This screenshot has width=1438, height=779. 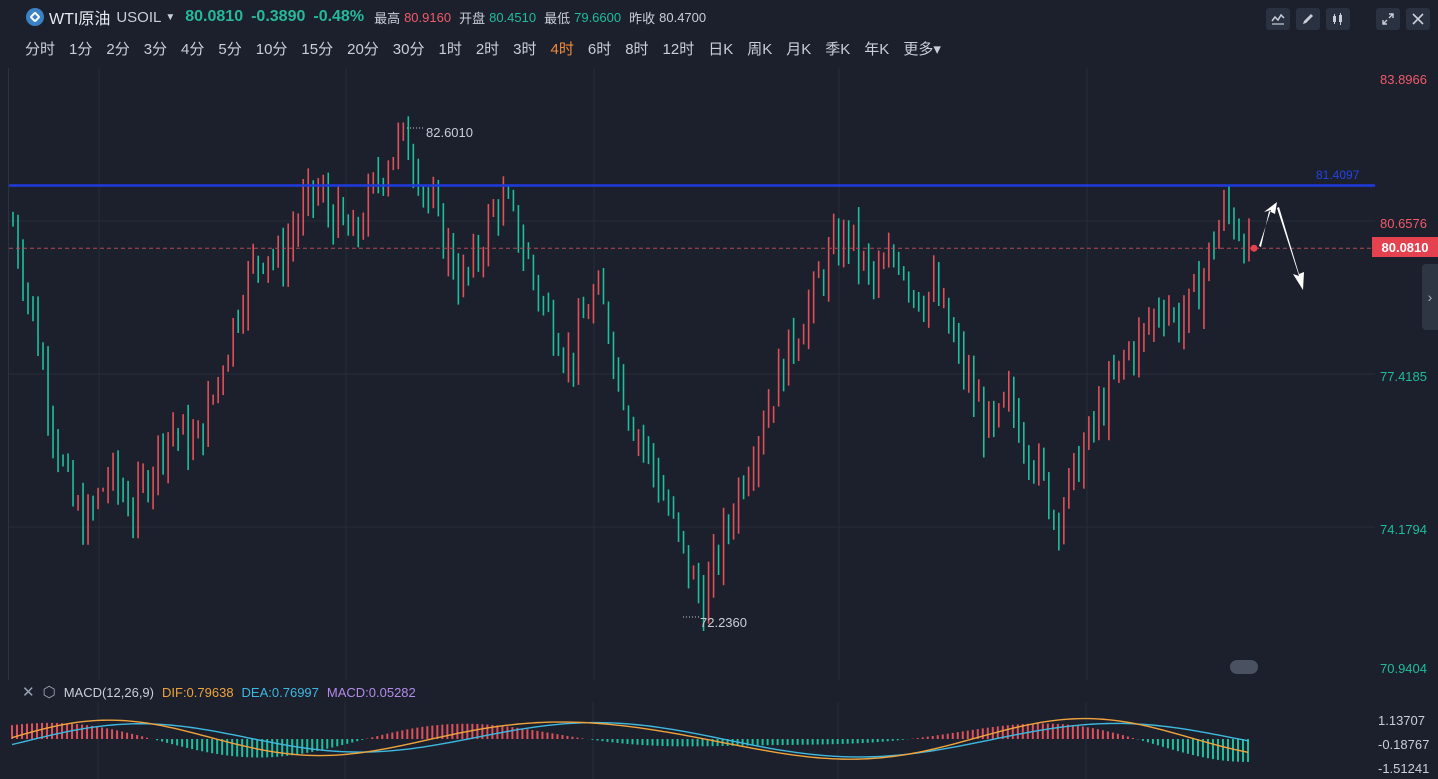 I want to click on high-value: 80.9160, so click(x=428, y=17).